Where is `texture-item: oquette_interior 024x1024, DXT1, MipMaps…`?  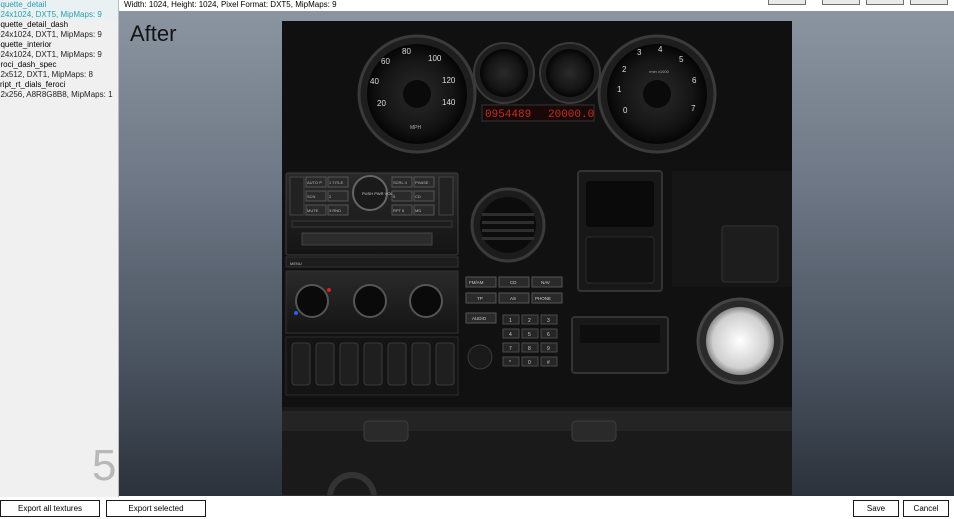 texture-item: oquette_interior 024x1024, DXT1, MipMaps… is located at coordinates (59, 50).